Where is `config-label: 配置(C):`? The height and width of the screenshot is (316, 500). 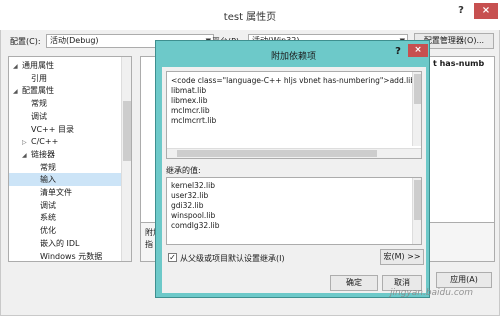
config-label: 配置(C): is located at coordinates (25, 41).